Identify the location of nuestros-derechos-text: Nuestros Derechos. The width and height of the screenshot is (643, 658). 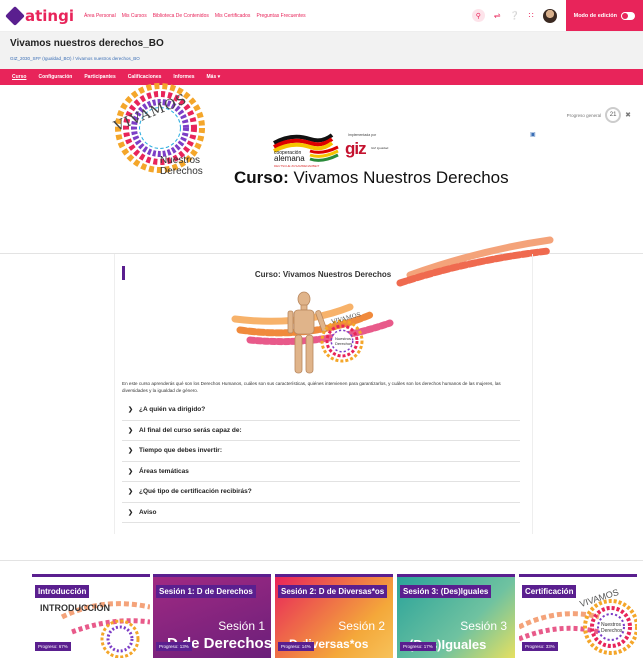
(181, 166).